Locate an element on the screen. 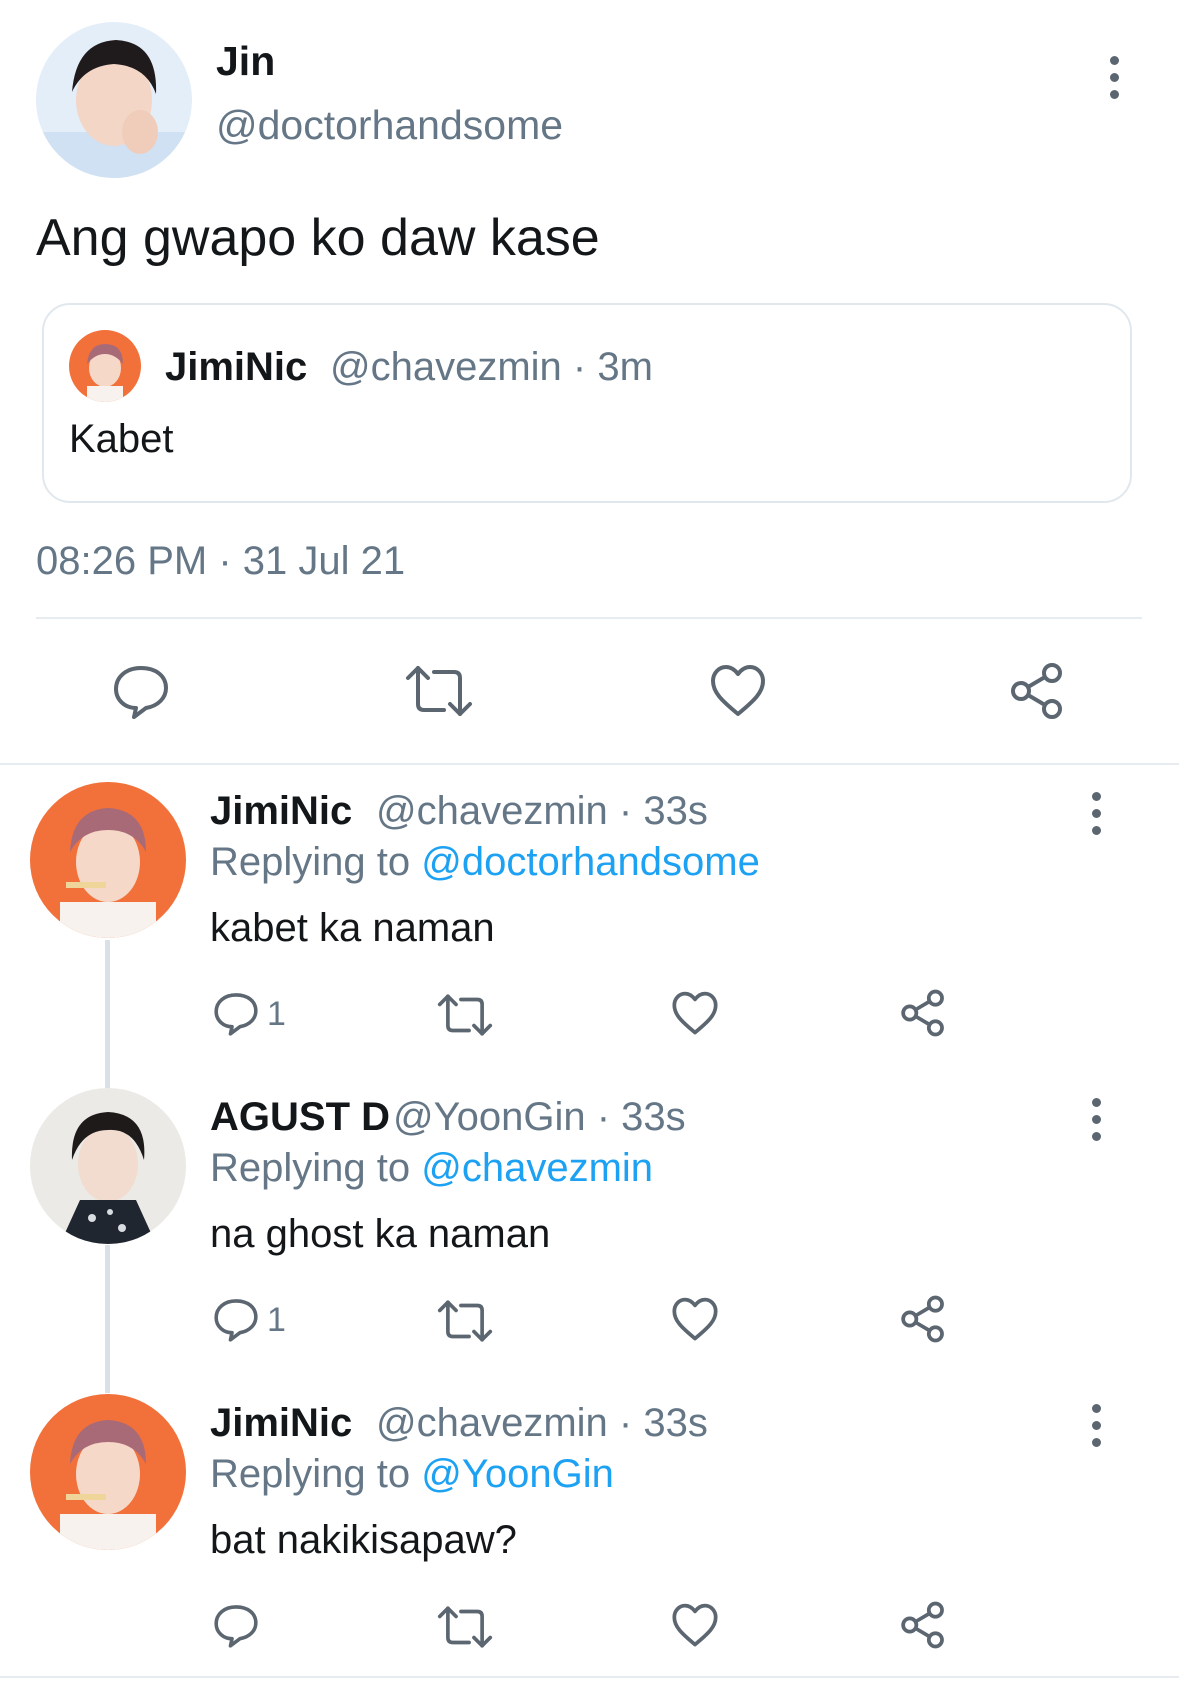 Image resolution: width=1179 pixels, height=1701 pixels. avatar-jin is located at coordinates (114, 100).